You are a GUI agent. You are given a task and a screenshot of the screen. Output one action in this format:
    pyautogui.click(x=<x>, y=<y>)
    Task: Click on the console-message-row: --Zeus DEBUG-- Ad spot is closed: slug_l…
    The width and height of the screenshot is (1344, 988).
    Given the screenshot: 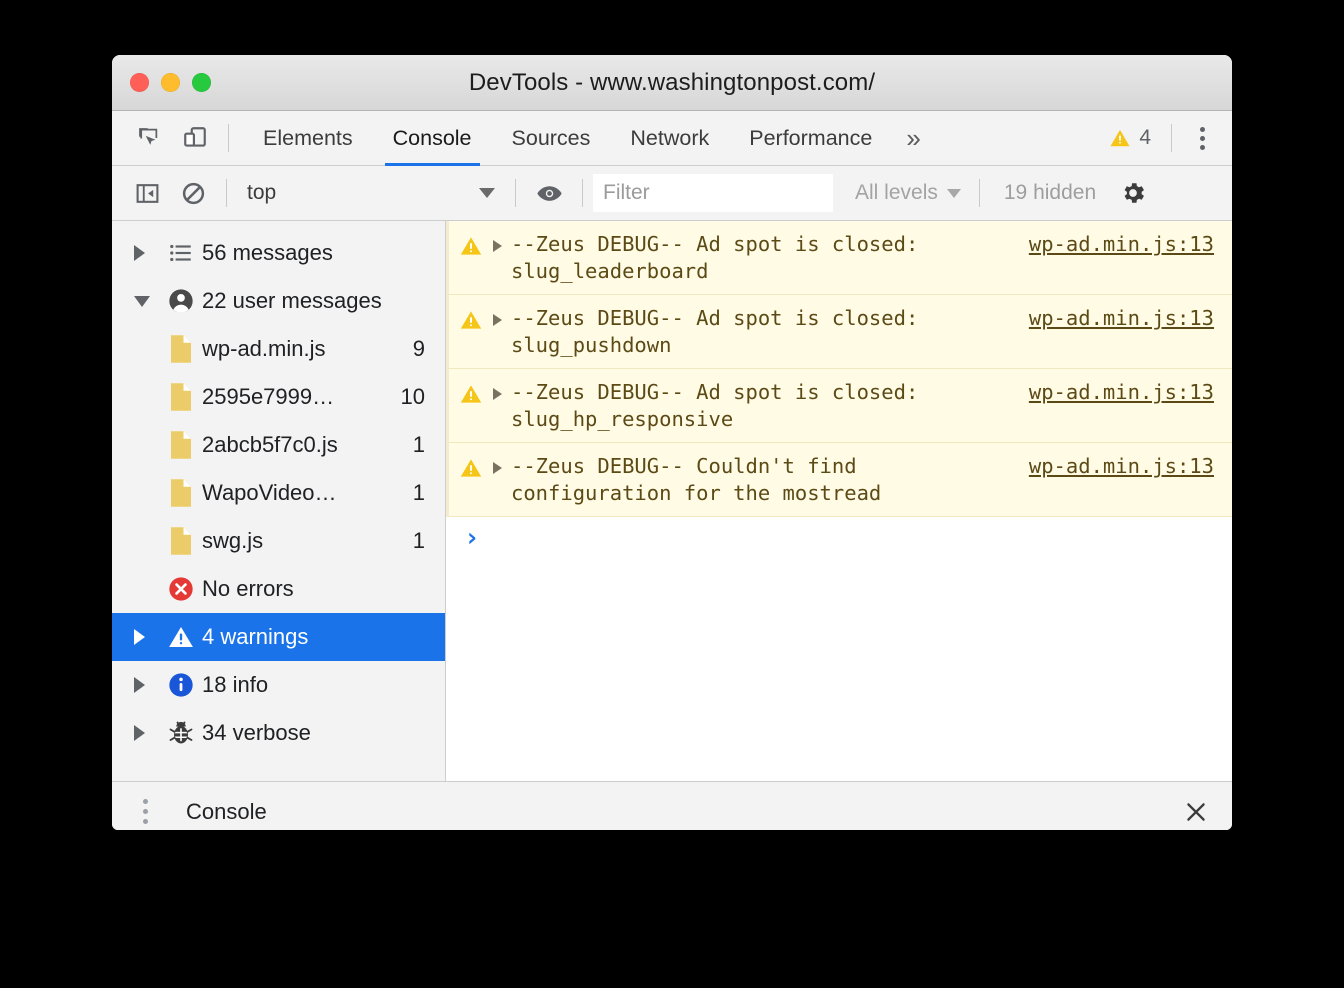 What is the action you would take?
    pyautogui.click(x=839, y=258)
    